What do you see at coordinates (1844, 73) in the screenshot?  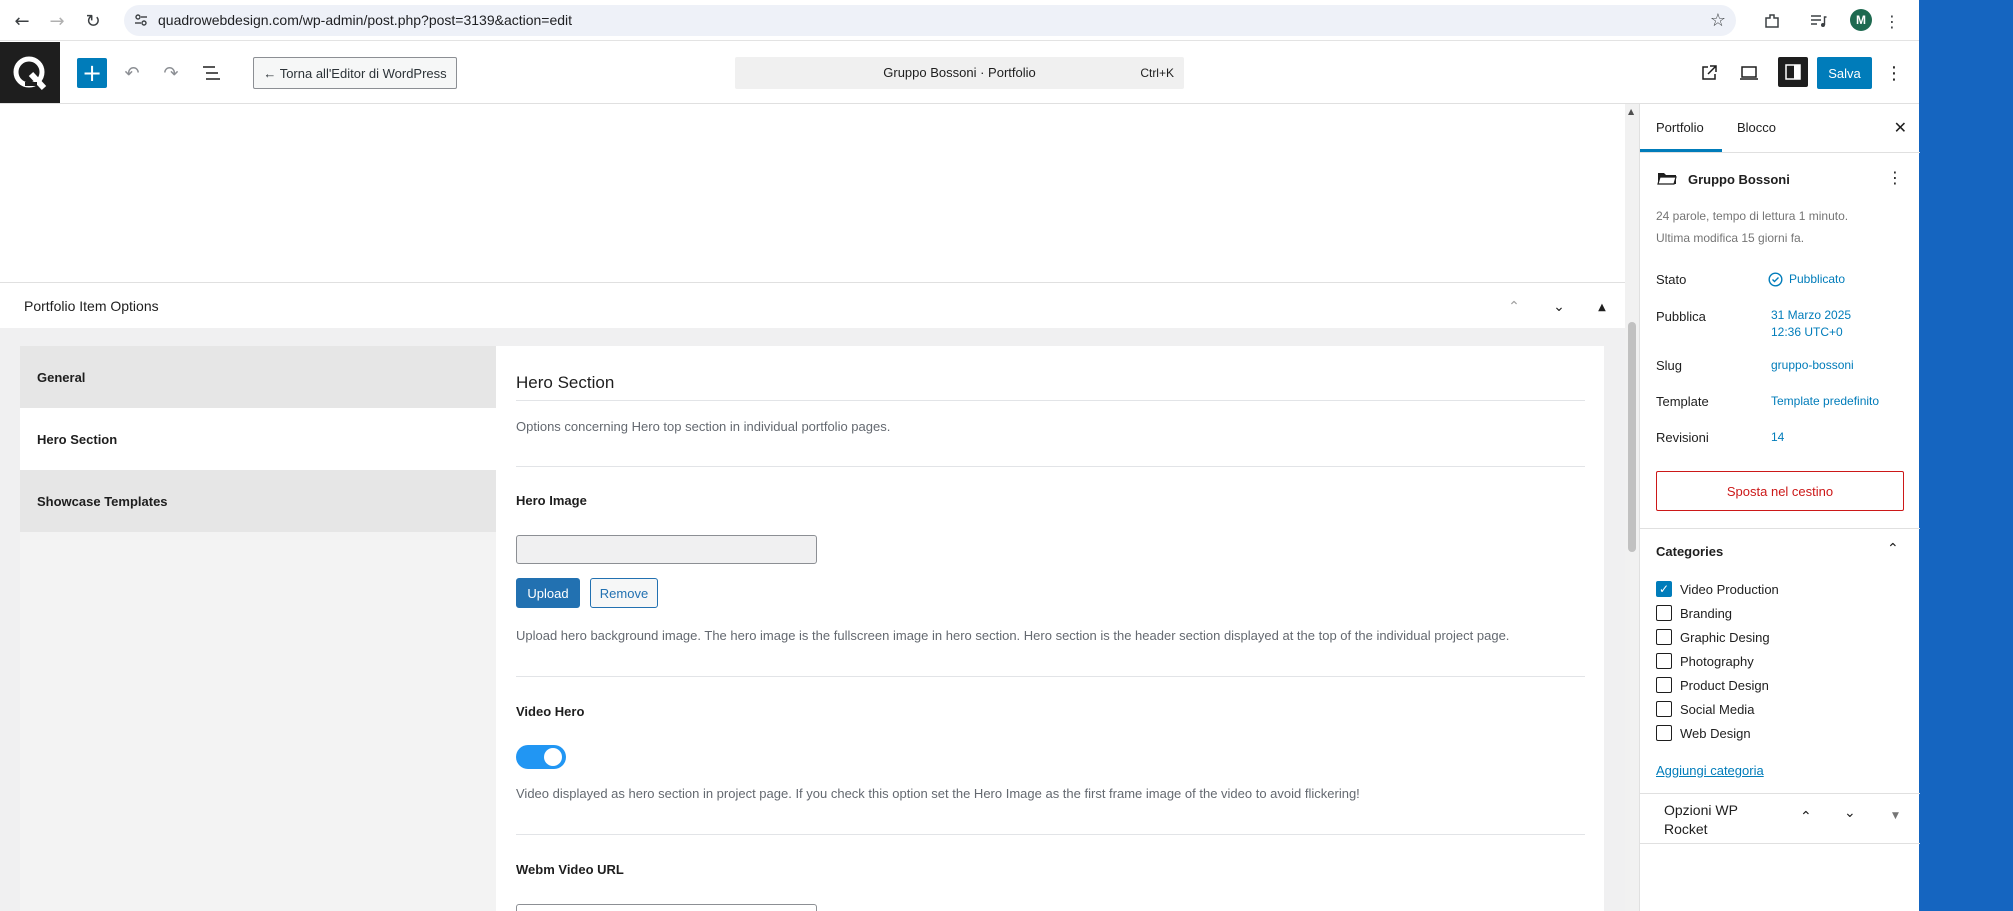 I see `save-button: Salva` at bounding box center [1844, 73].